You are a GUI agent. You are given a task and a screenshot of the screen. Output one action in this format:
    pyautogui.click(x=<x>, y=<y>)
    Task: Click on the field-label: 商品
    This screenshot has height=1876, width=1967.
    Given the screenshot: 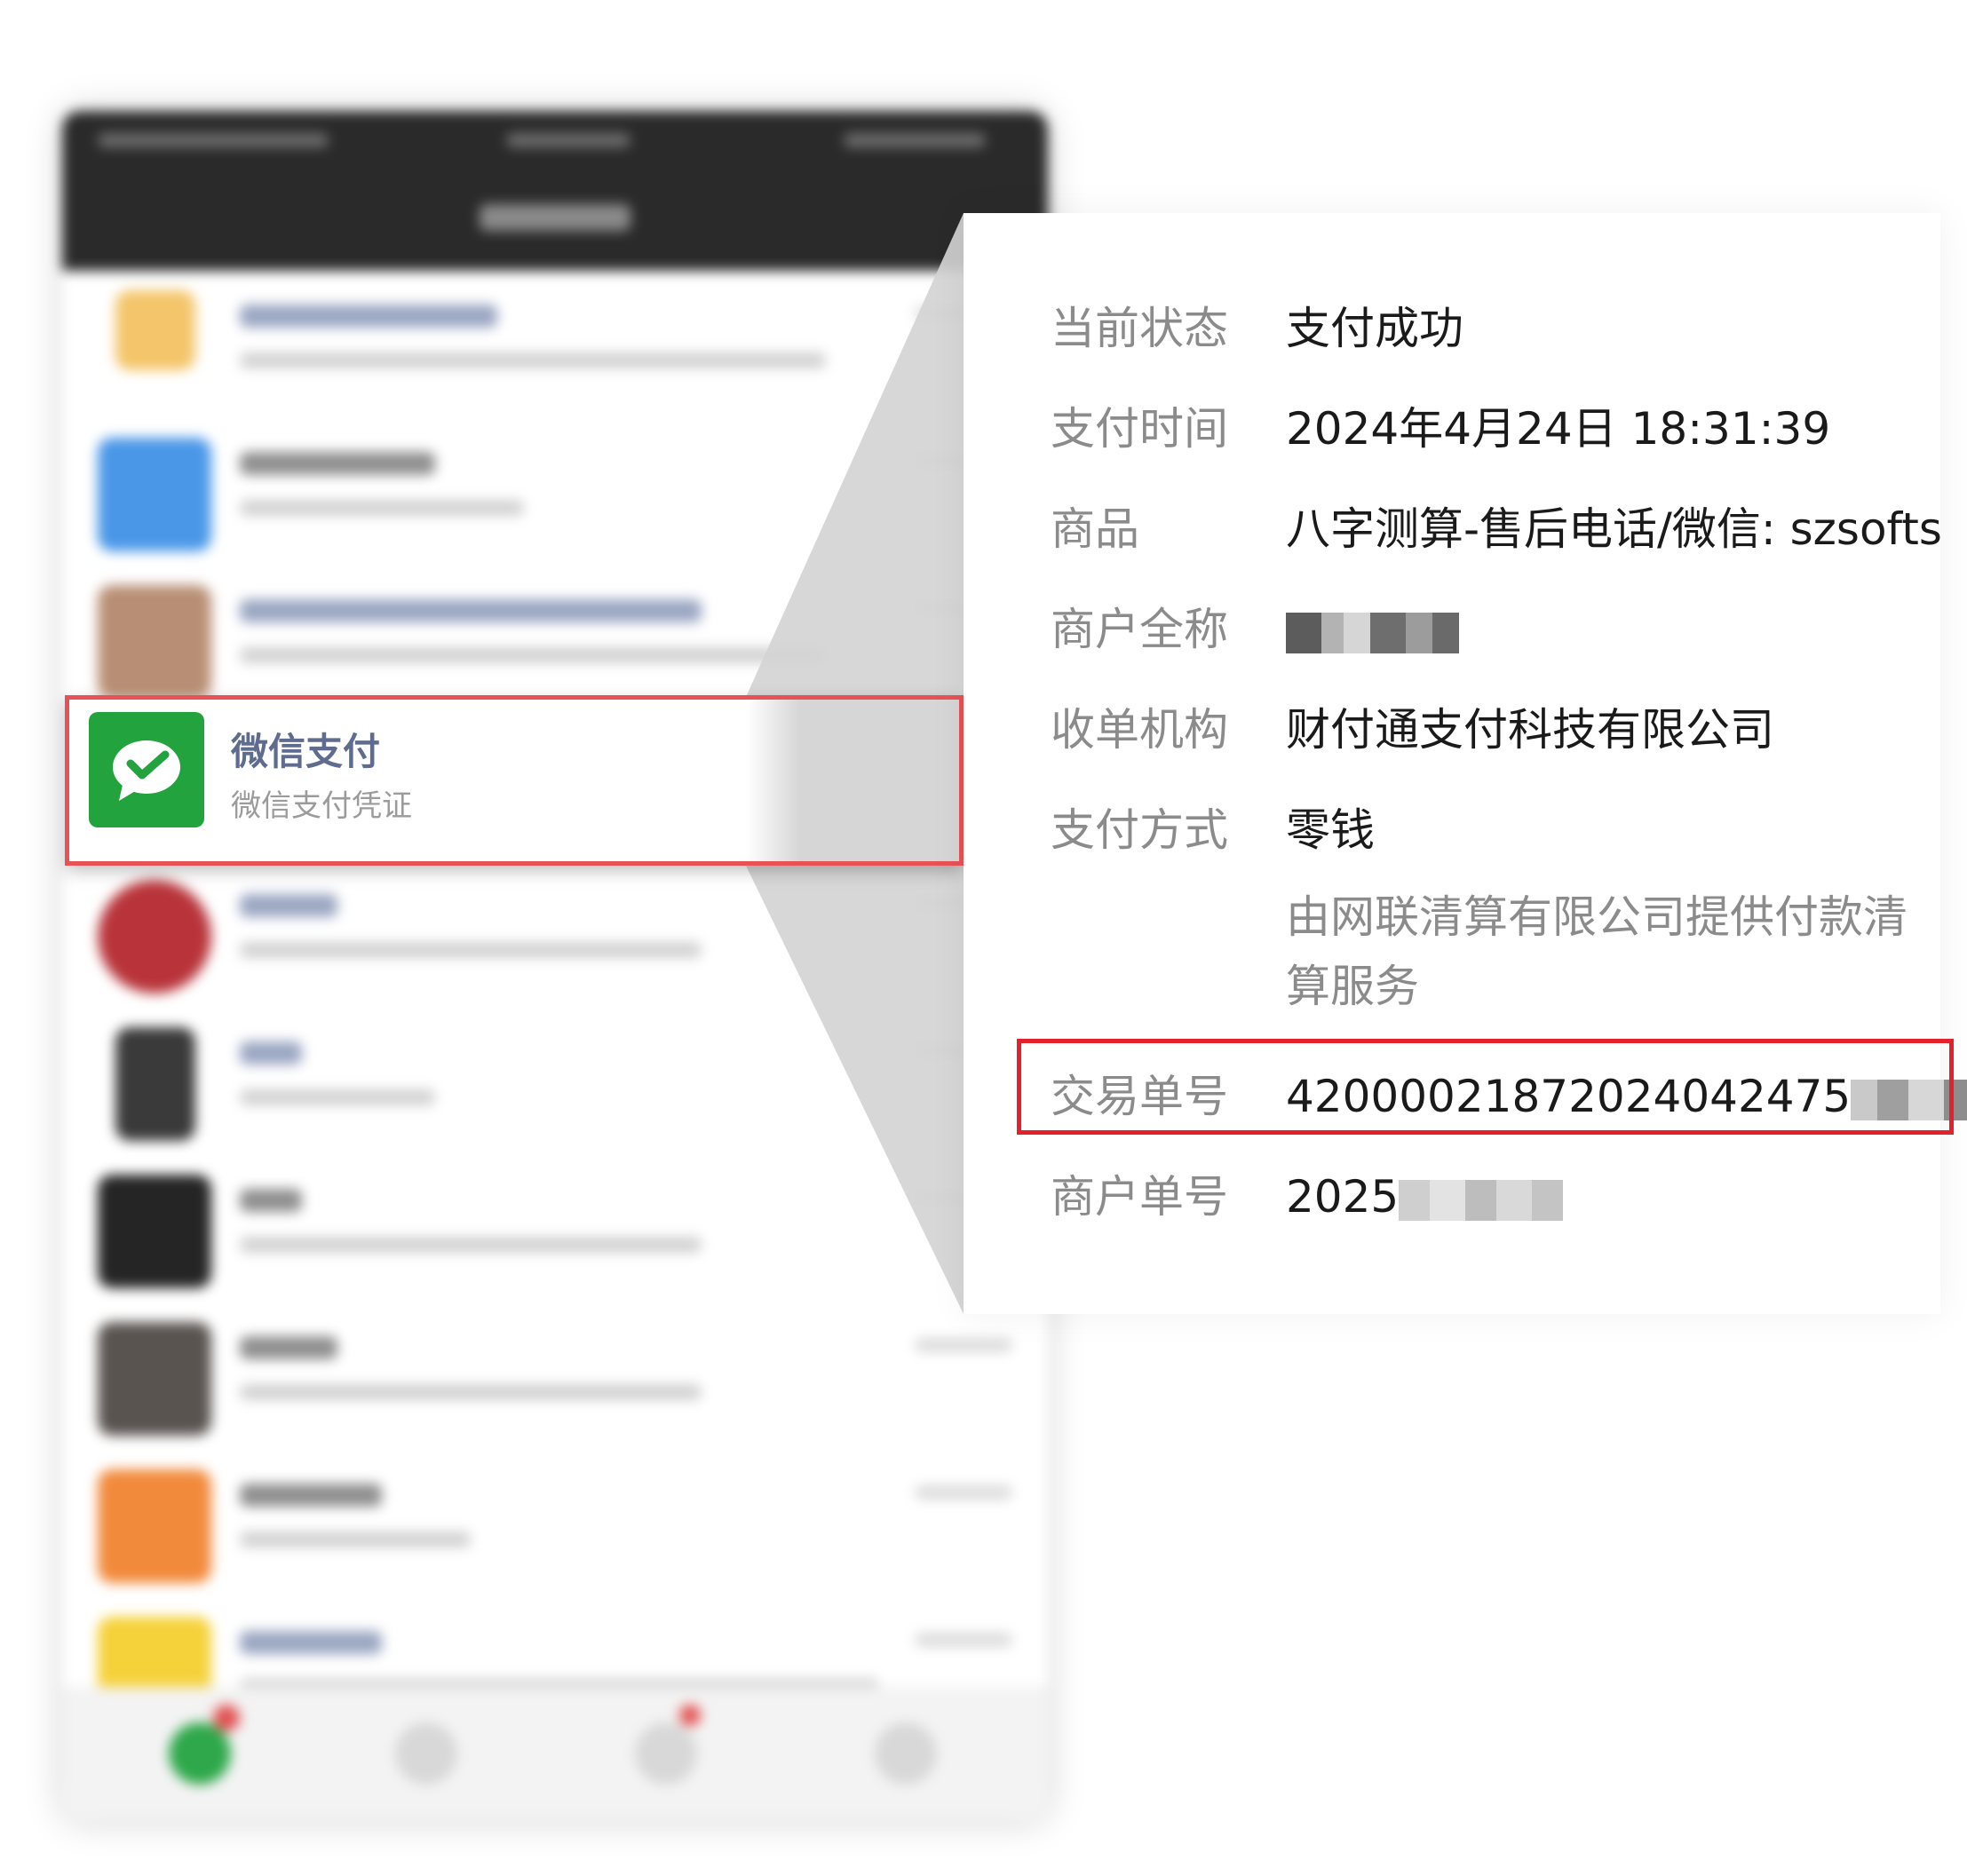 What is the action you would take?
    pyautogui.click(x=1095, y=529)
    